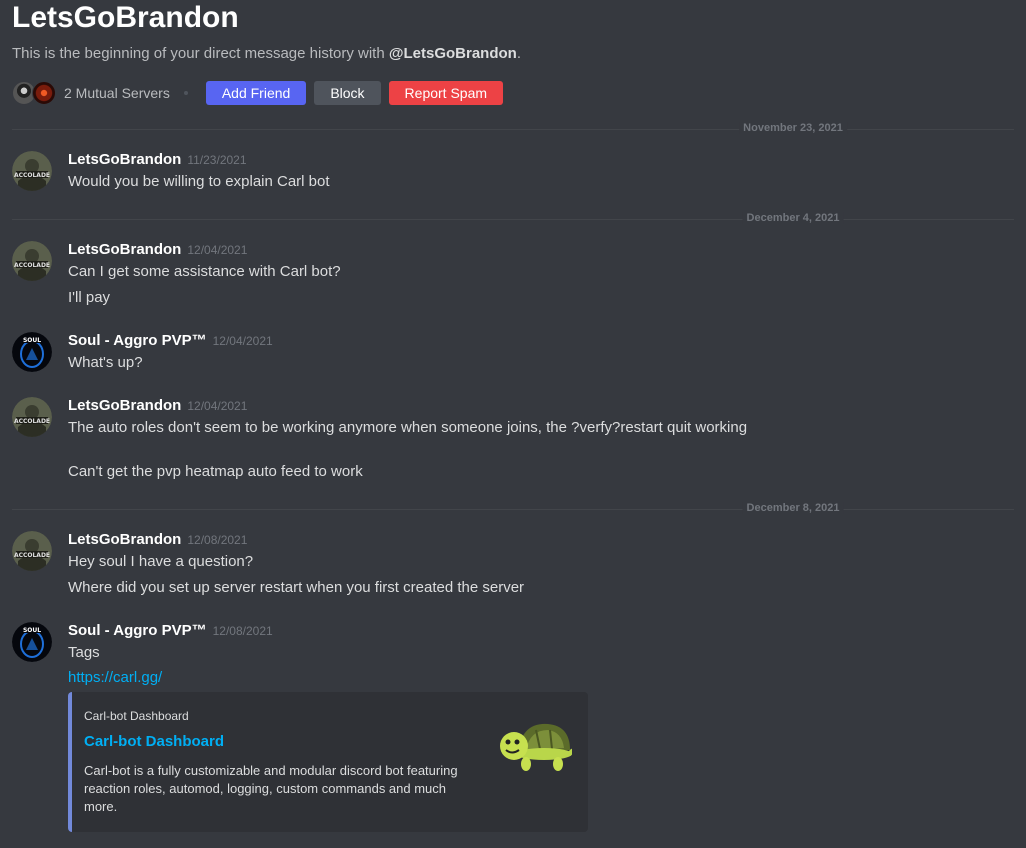 Image resolution: width=1026 pixels, height=848 pixels. I want to click on message-link: https://carl.gg/, so click(115, 677).